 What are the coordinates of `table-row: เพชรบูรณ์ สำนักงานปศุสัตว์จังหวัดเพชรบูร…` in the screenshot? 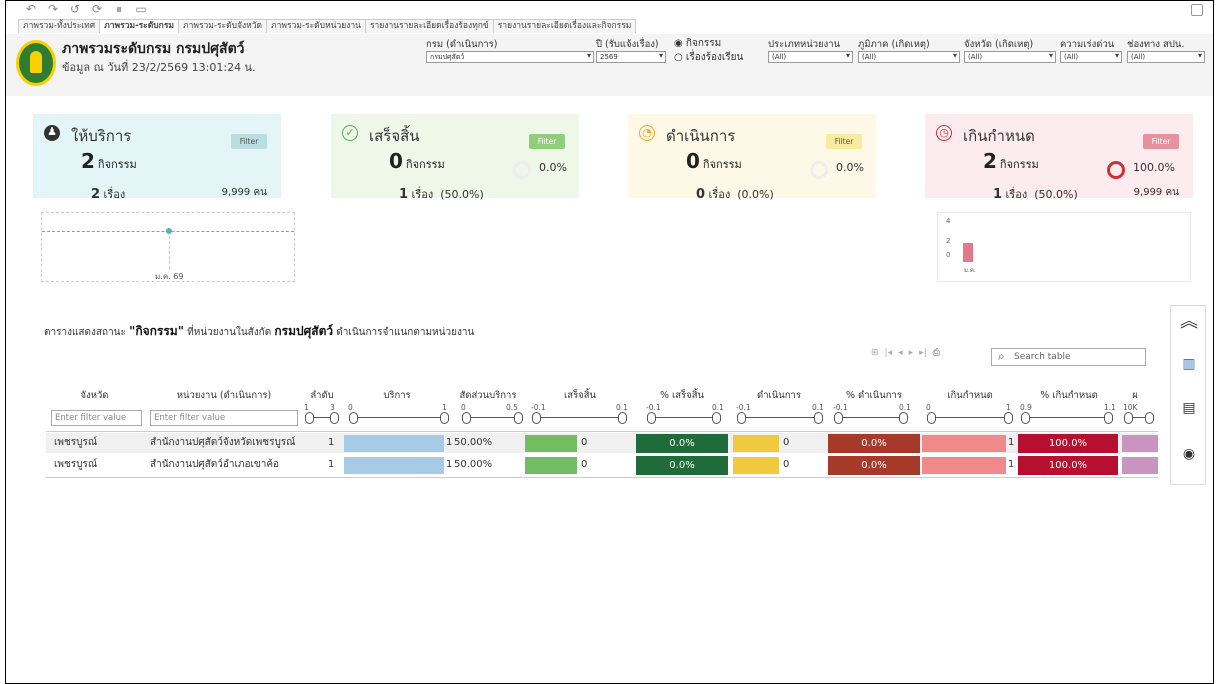 It's located at (602, 443).